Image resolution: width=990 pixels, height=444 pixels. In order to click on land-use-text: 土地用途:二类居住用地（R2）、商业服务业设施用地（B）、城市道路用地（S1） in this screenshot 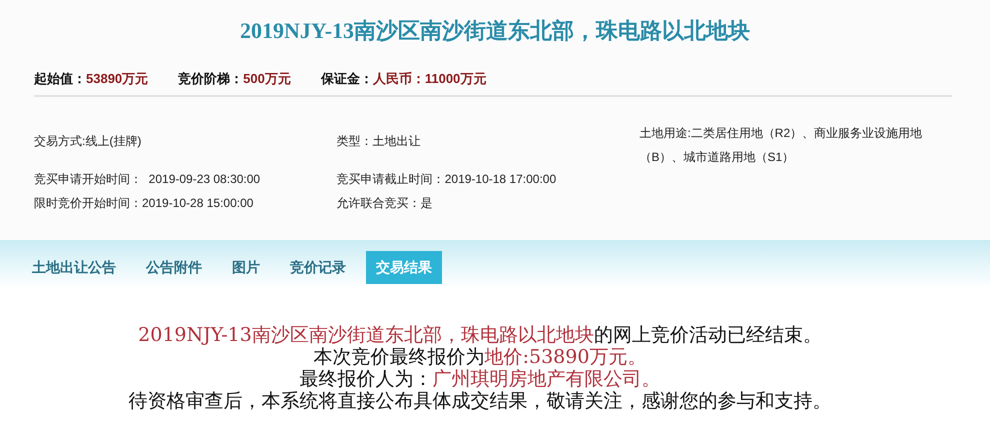, I will do `click(781, 145)`.